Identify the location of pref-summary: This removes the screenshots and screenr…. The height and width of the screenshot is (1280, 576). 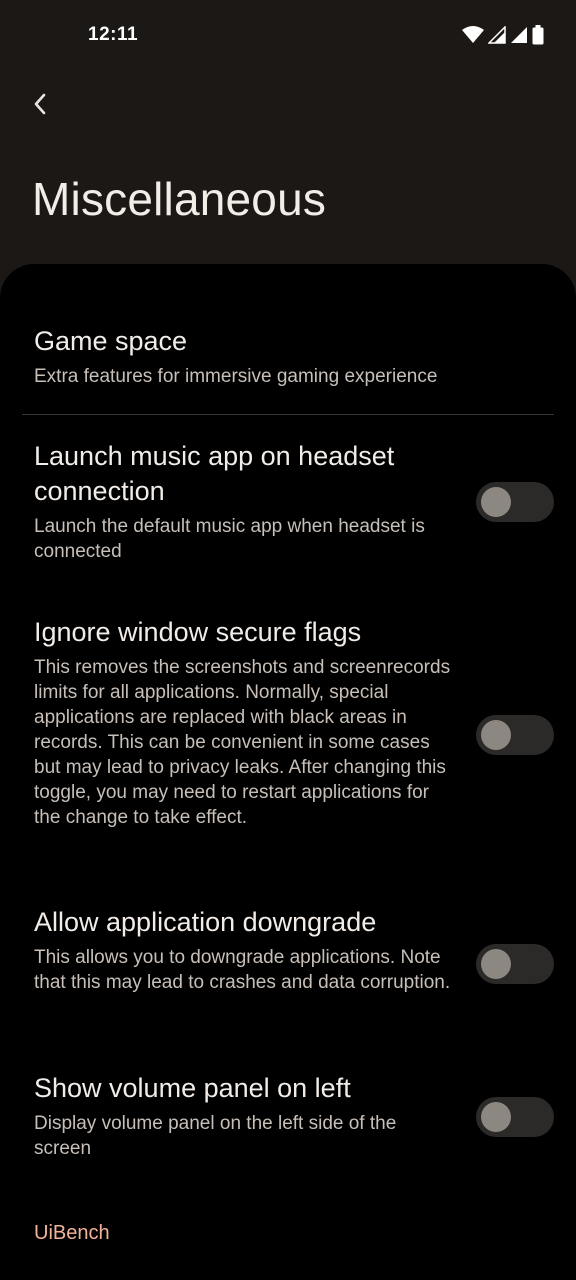
(242, 742).